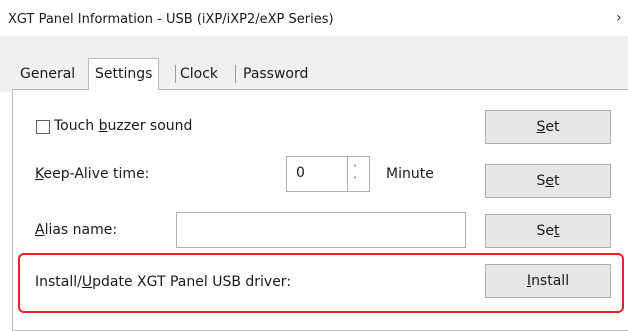 This screenshot has width=628, height=331. I want to click on keep-alive-label: Keep-Alive time:, so click(92, 174).